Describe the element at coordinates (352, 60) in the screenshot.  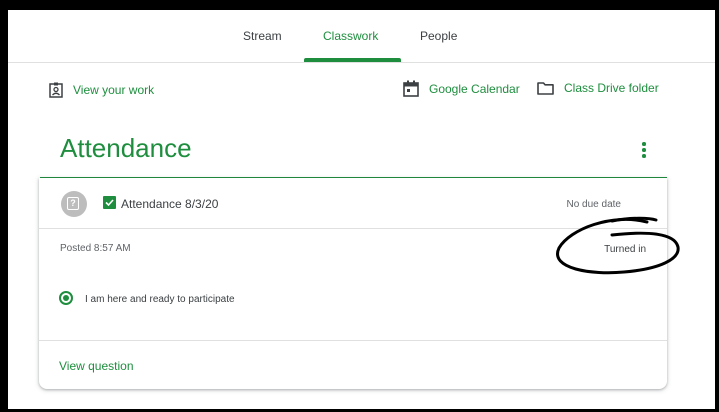
I see `active-tab-indicator` at that location.